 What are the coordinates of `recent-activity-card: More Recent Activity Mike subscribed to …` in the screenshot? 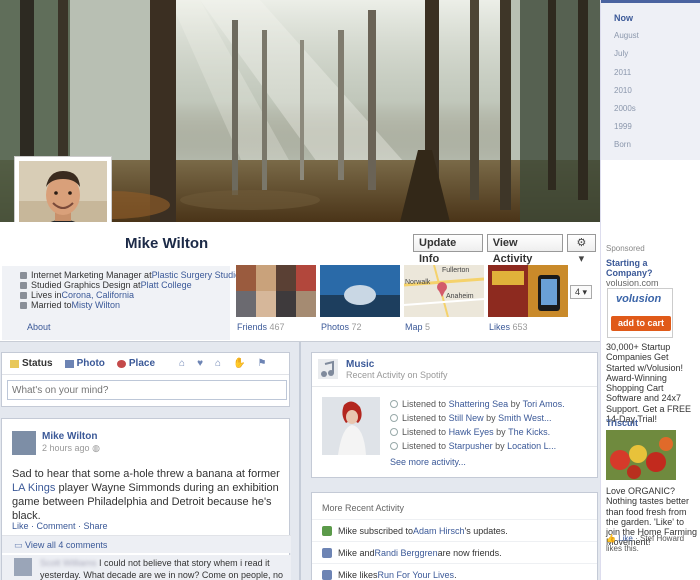 It's located at (454, 536).